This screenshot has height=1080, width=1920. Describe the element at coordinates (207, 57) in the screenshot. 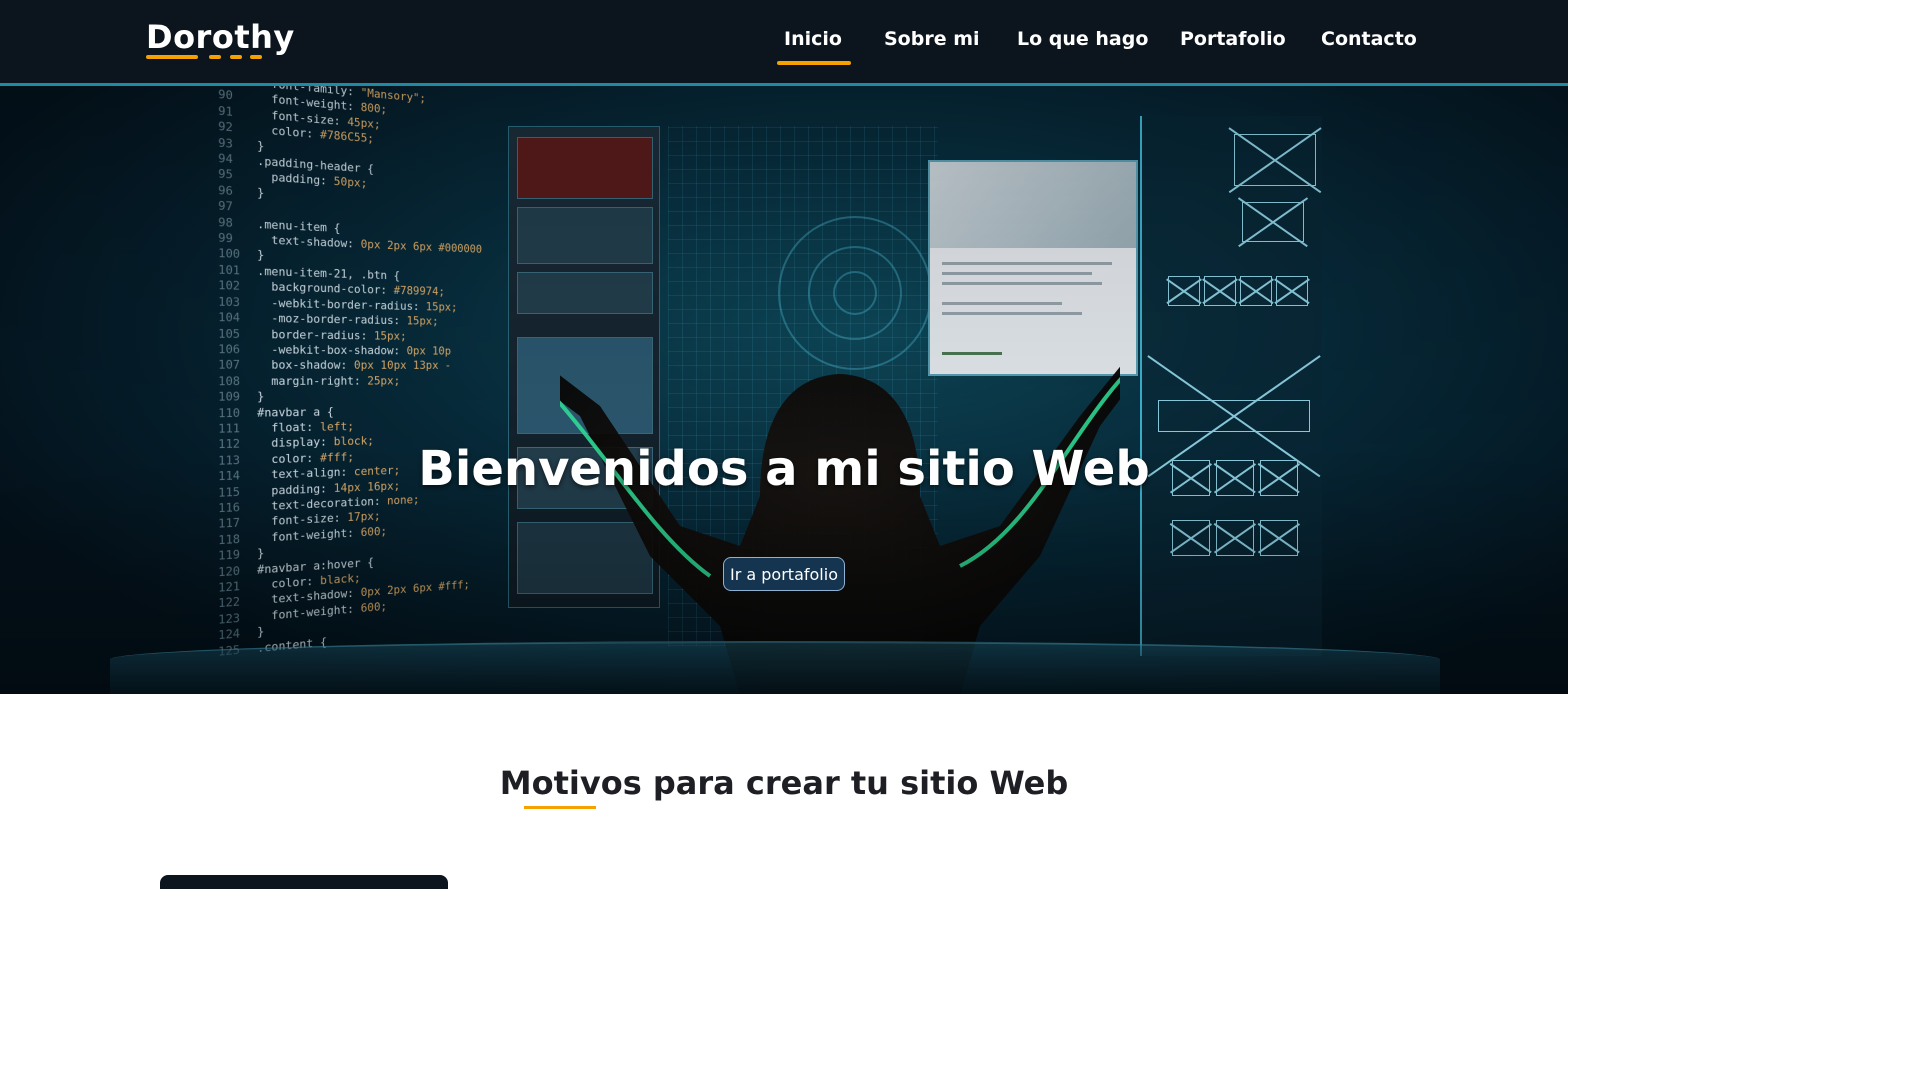

I see `logo-underline` at that location.